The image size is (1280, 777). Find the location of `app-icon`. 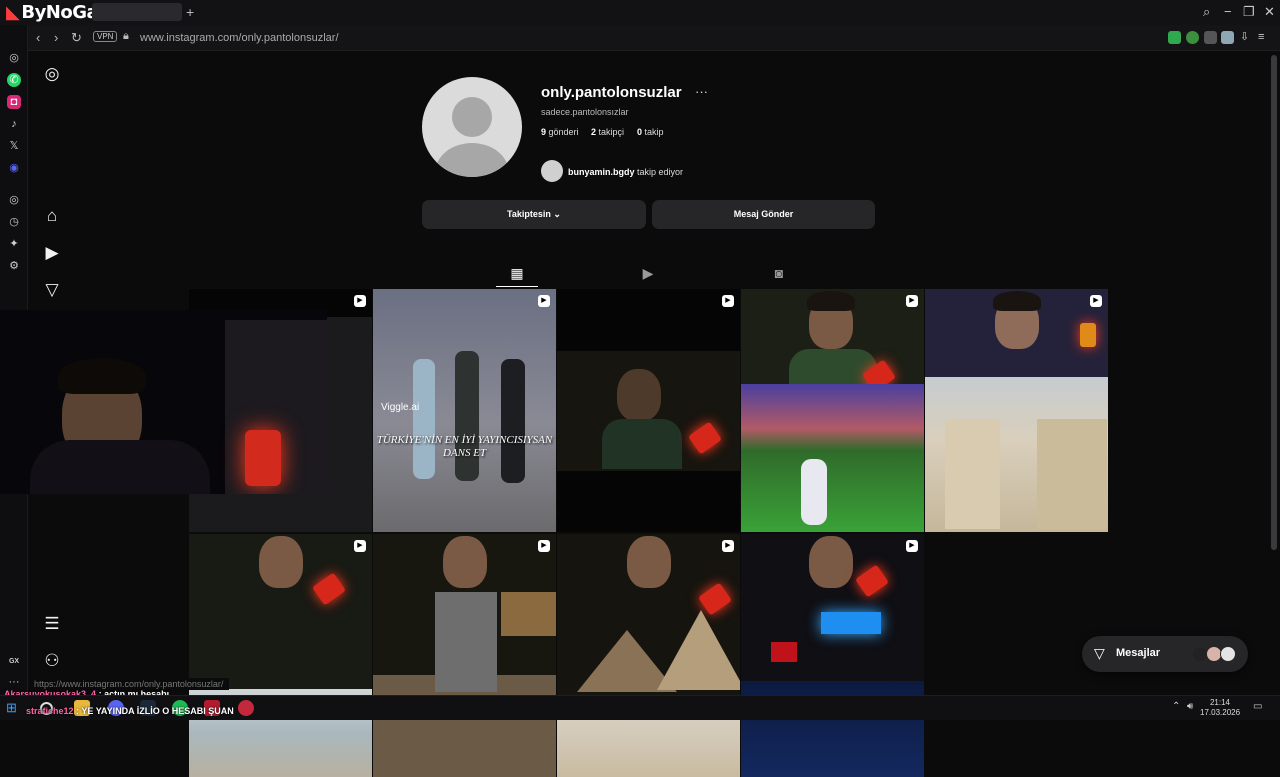

app-icon is located at coordinates (246, 708).